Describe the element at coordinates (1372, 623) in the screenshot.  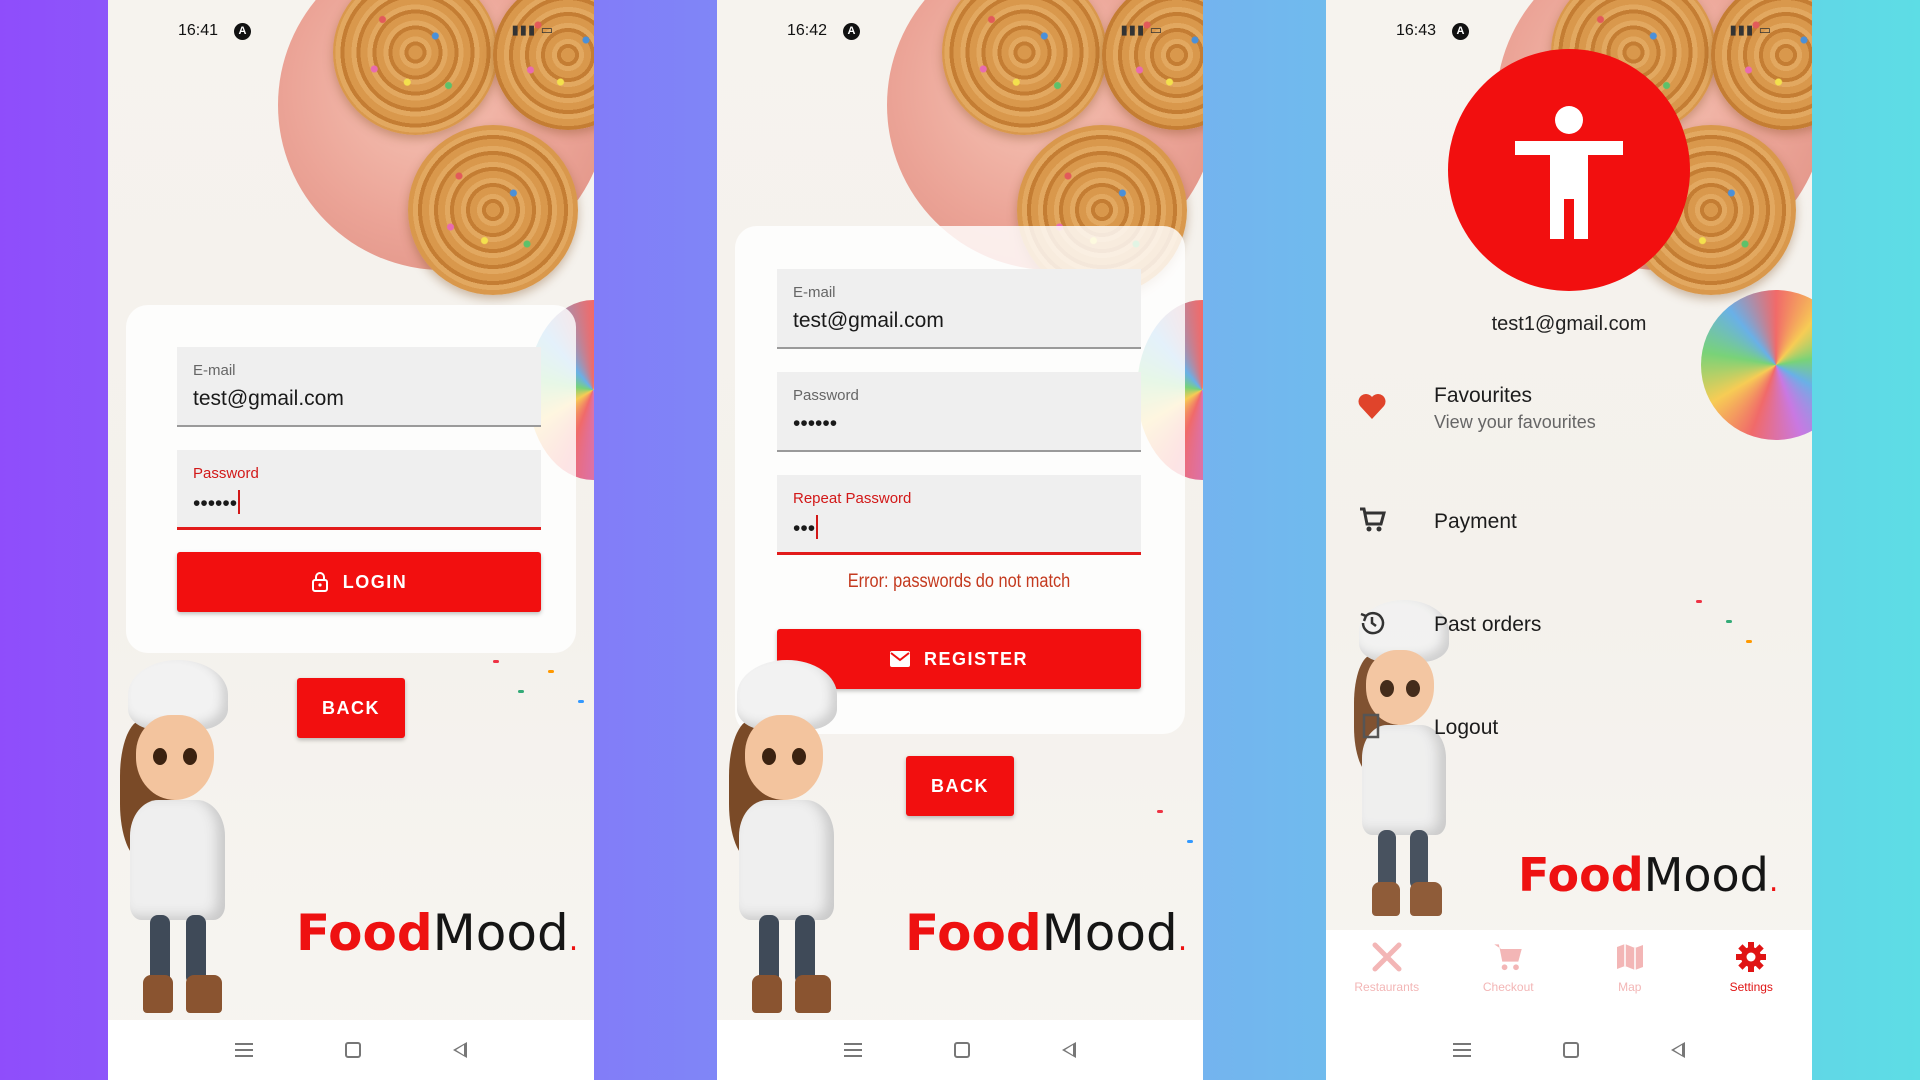
I see `history-icon` at that location.